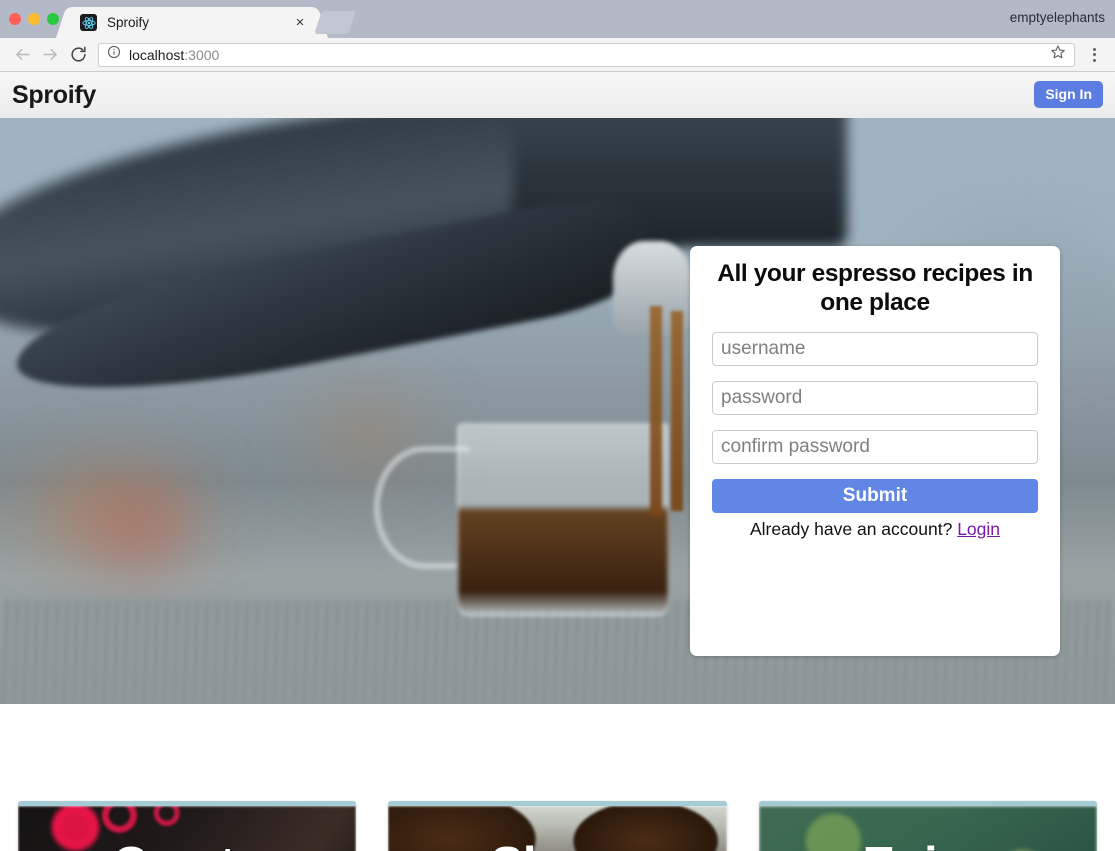  I want to click on close-icon: ×, so click(300, 23).